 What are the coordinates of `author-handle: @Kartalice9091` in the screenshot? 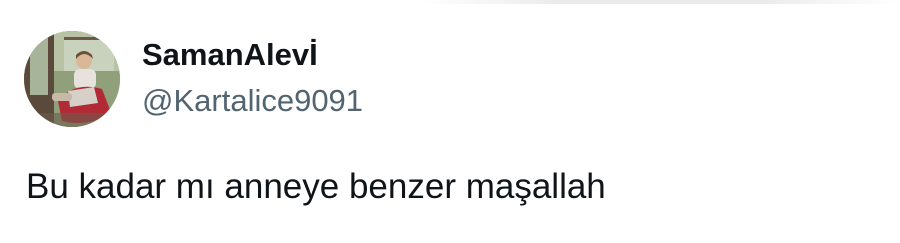 It's located at (252, 100).